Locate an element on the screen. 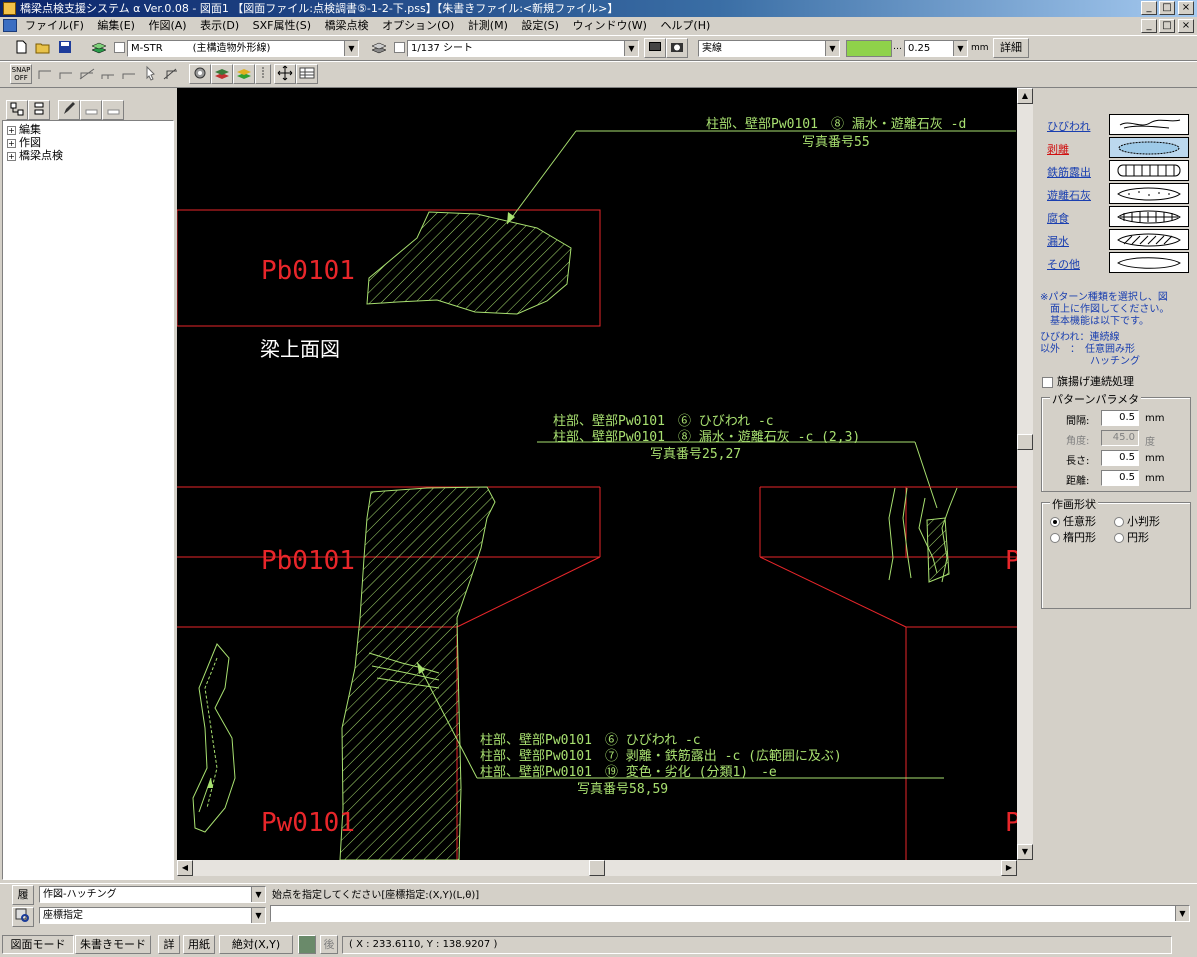  menu-settings: 設定(S) is located at coordinates (540, 26).